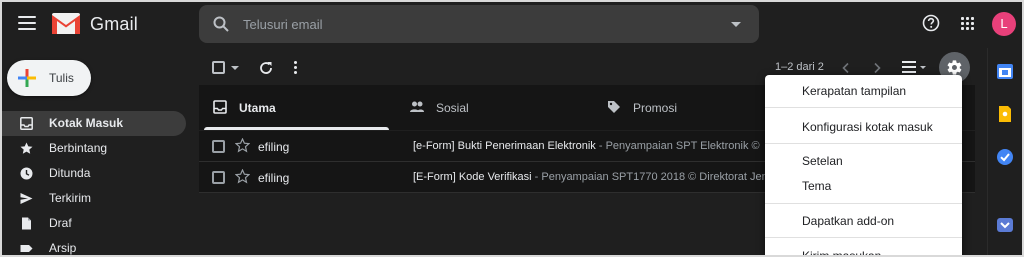  I want to click on tasks-icon, so click(1005, 157).